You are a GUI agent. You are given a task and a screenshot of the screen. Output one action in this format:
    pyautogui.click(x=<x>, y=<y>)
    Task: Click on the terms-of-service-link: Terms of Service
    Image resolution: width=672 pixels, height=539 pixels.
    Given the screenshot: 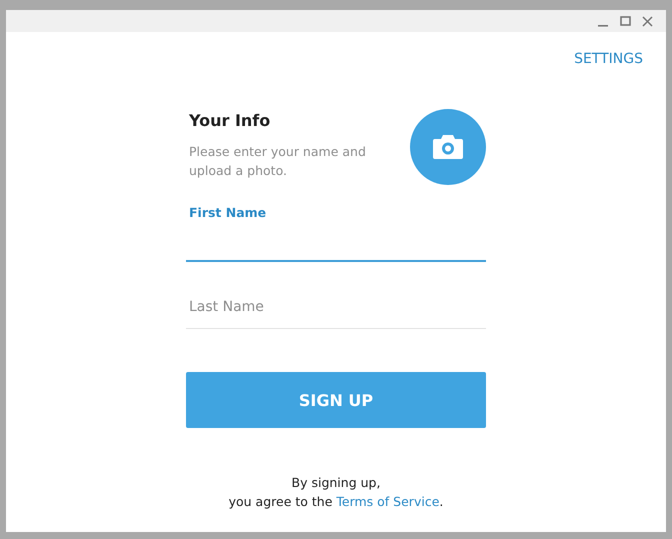 What is the action you would take?
    pyautogui.click(x=388, y=501)
    